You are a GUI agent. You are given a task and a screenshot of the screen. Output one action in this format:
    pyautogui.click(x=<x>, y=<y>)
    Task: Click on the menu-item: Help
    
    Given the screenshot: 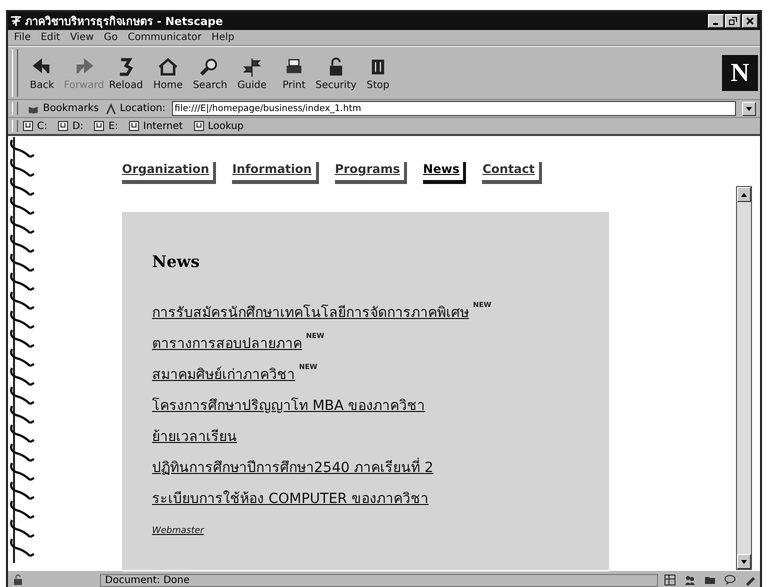 What is the action you would take?
    pyautogui.click(x=223, y=37)
    